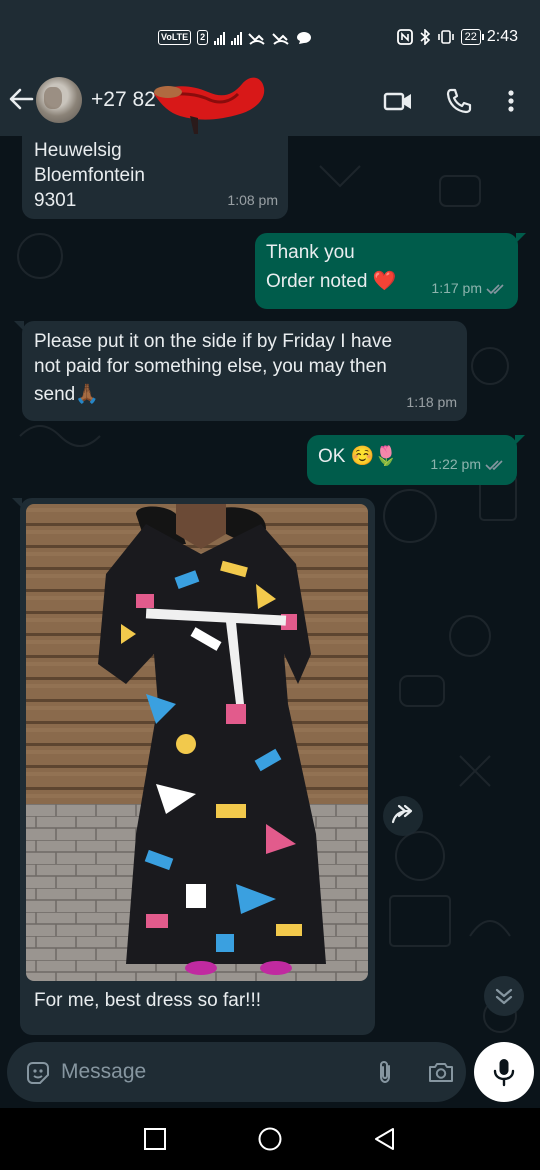  I want to click on video-call-icon, so click(398, 101).